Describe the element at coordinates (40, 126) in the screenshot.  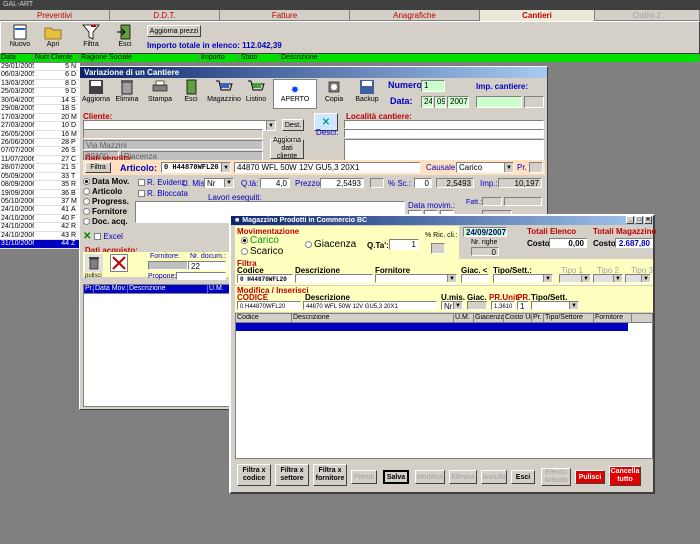
I see `list-row: 27/03/2006 10 D` at that location.